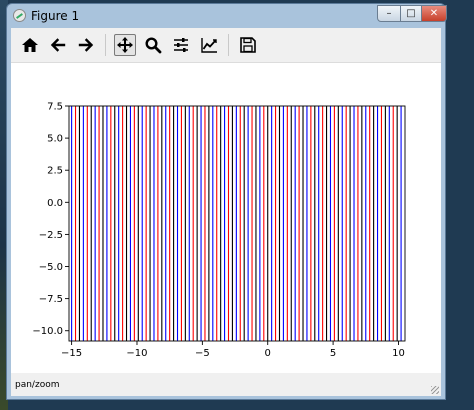 The image size is (474, 410). I want to click on status-text: pan/zoom, so click(37, 385).